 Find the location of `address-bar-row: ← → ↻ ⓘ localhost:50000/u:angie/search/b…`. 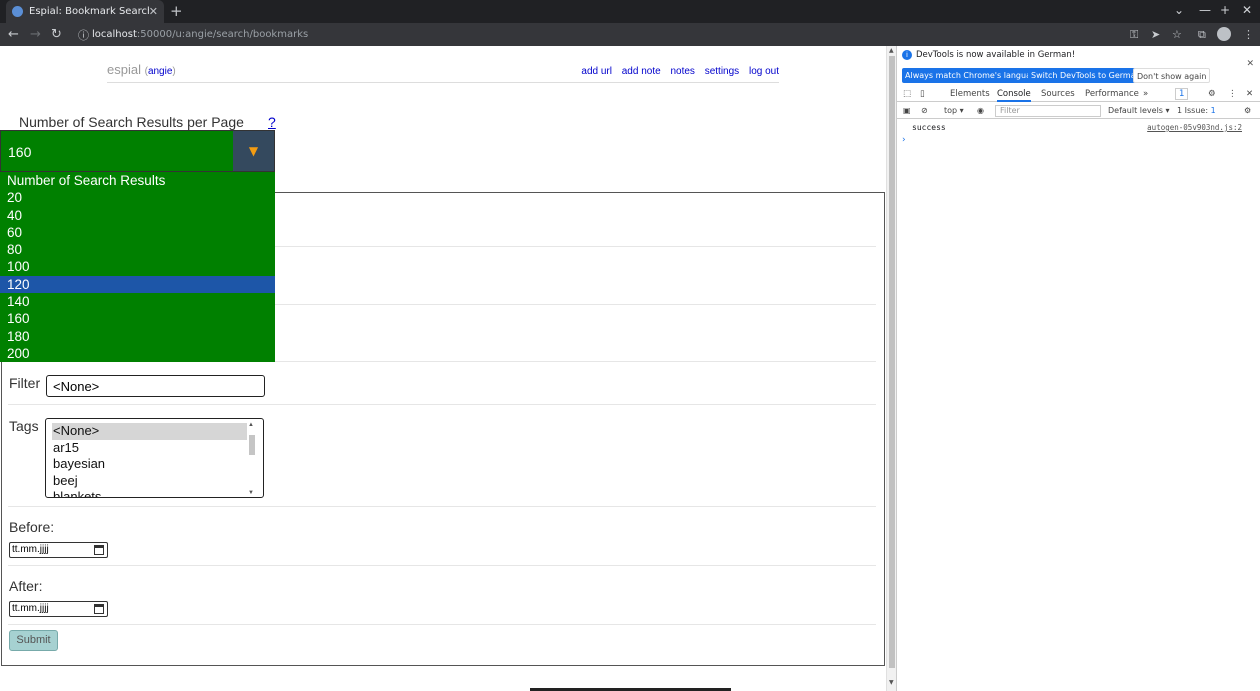

address-bar-row: ← → ↻ ⓘ localhost:50000/u:angie/search/b… is located at coordinates (630, 34).